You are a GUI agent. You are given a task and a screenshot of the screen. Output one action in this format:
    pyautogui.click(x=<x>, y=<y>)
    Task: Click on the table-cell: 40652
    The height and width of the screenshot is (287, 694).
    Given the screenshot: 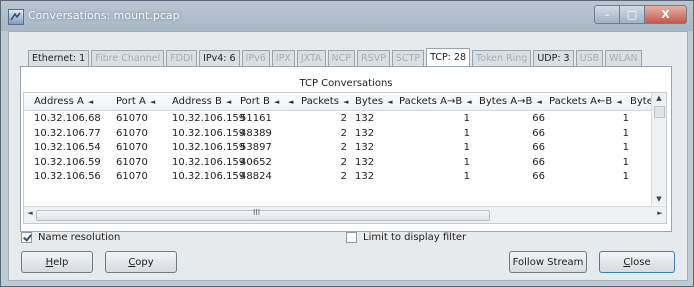 What is the action you would take?
    pyautogui.click(x=256, y=162)
    